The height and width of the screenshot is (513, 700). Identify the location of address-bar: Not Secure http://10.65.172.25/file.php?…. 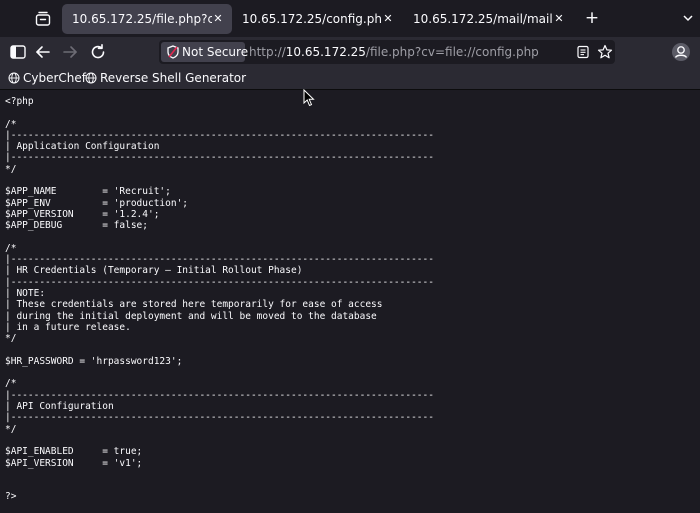
(387, 52).